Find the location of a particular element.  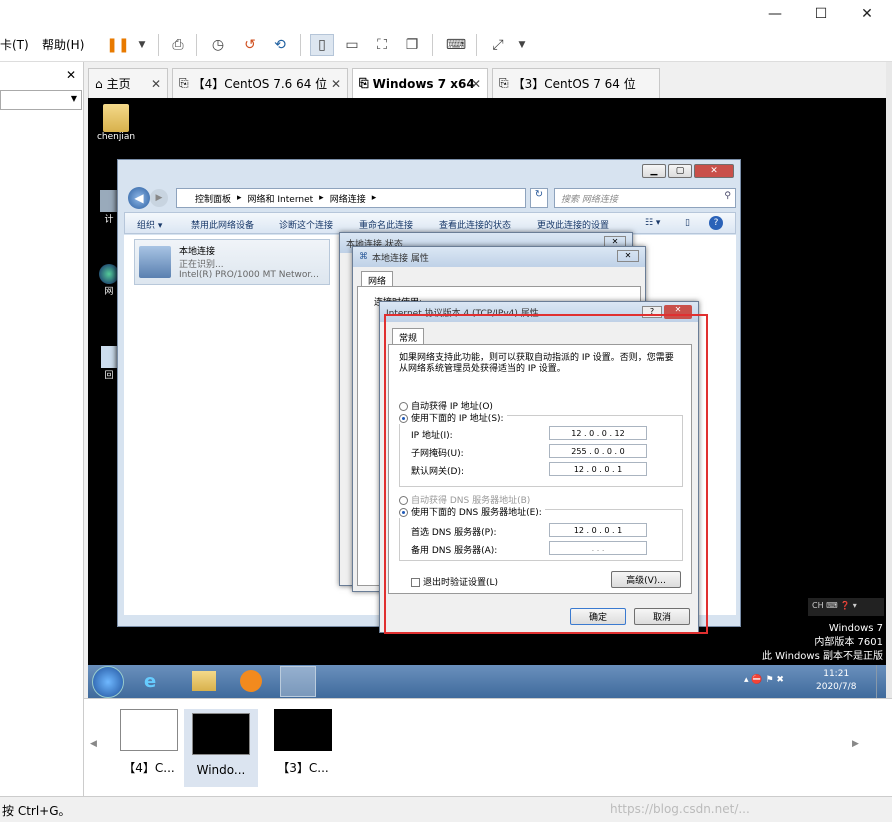

language-bar: CH ⌨ ❓ ▾ is located at coordinates (846, 607).